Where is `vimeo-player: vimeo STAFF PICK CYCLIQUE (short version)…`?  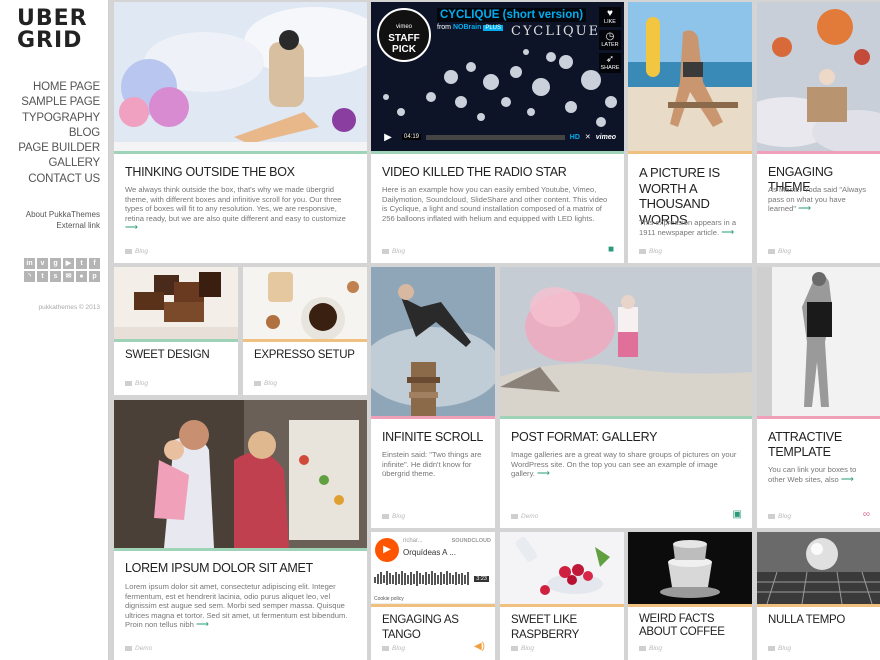
vimeo-player: vimeo STAFF PICK CYCLIQUE (short version)… is located at coordinates (497, 76).